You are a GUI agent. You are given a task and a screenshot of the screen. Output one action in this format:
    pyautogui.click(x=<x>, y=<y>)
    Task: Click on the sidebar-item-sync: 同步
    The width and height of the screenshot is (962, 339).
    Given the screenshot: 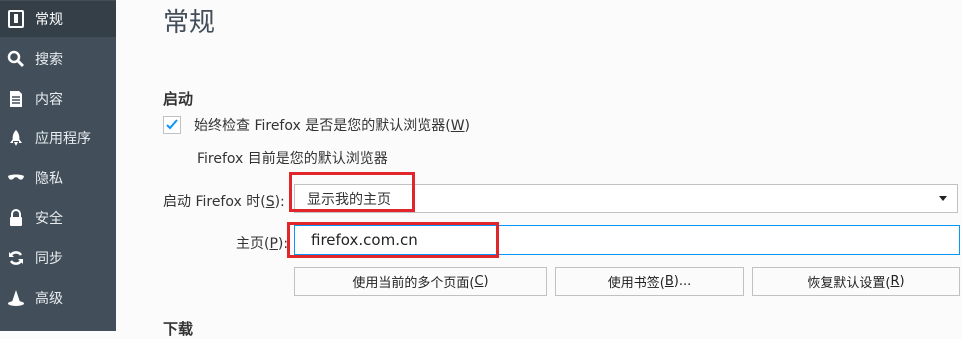 What is the action you would take?
    pyautogui.click(x=58, y=258)
    